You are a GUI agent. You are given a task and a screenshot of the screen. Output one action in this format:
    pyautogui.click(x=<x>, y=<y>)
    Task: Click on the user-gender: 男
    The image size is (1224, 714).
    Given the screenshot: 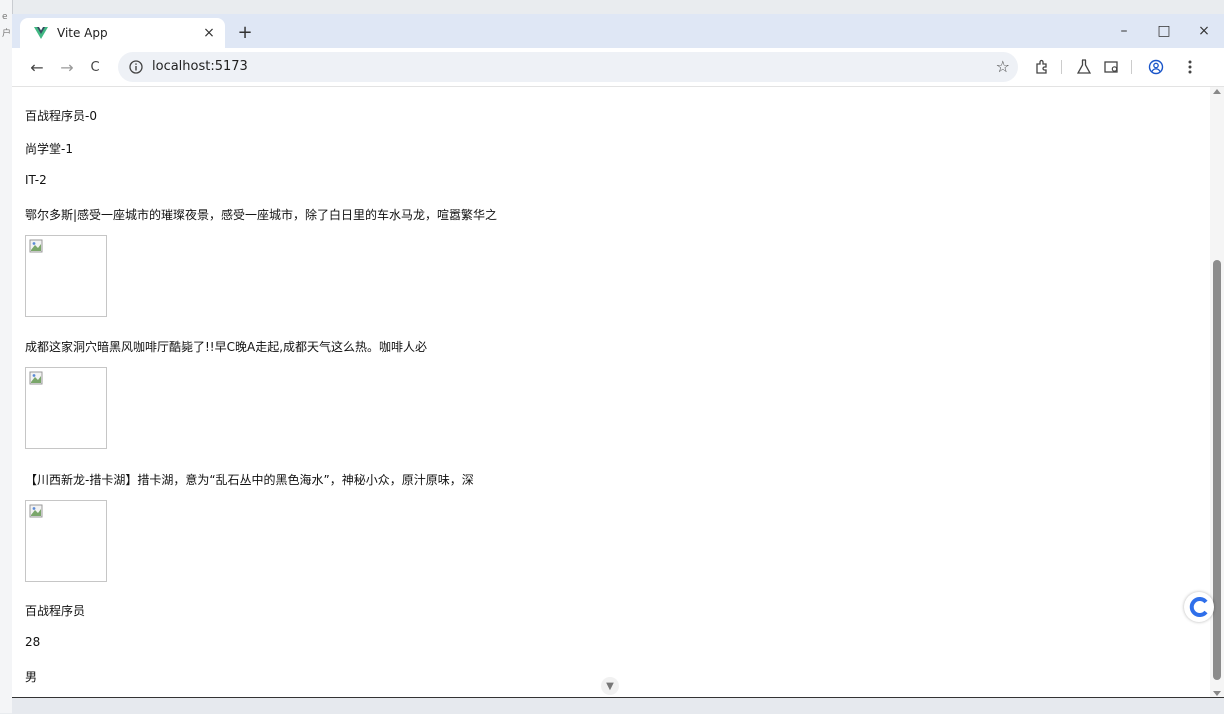 What is the action you would take?
    pyautogui.click(x=31, y=677)
    